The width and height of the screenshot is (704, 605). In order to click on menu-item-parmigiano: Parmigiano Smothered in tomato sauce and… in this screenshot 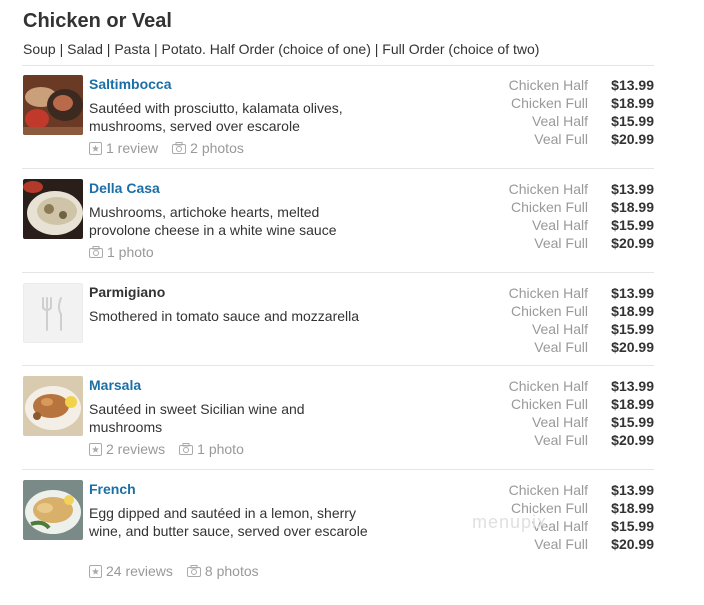, I will do `click(338, 320)`.